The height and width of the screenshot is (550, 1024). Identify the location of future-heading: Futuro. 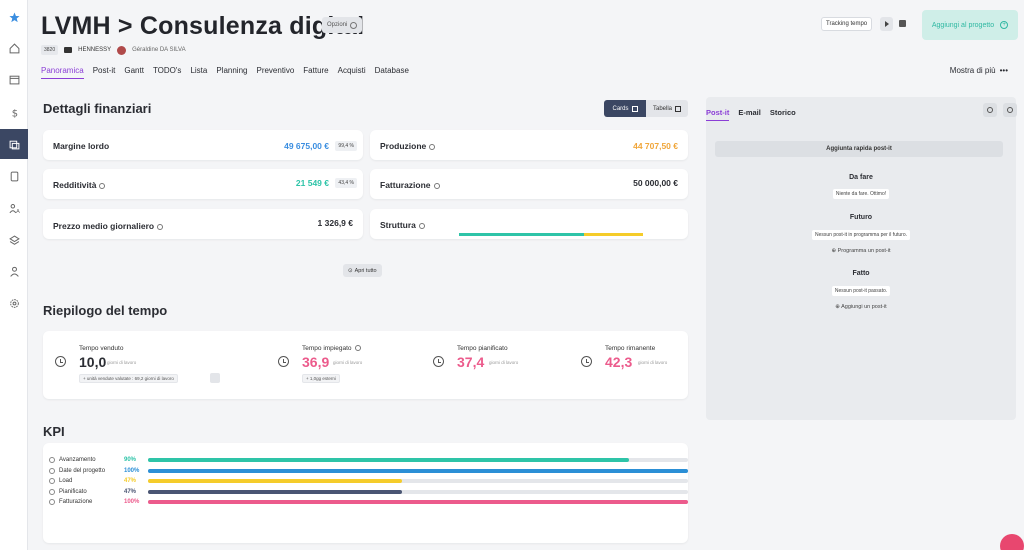
(861, 217).